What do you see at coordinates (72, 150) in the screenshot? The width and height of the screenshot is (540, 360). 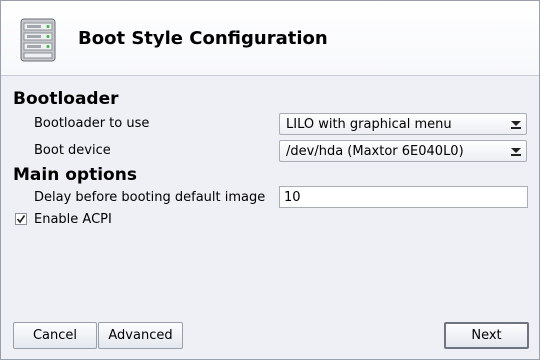 I see `boot-device-label: Boot device` at bounding box center [72, 150].